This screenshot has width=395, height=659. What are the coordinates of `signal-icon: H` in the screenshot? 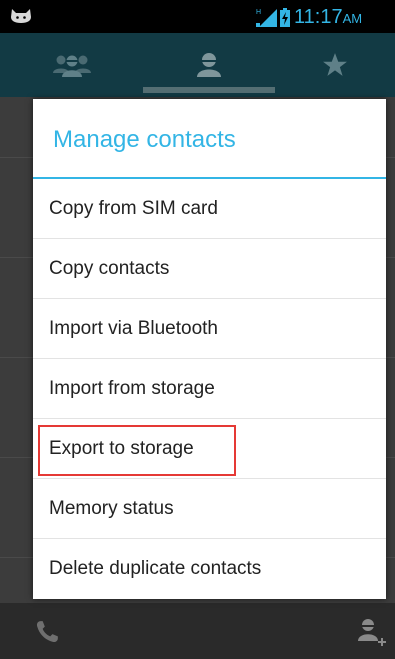 It's located at (266, 18).